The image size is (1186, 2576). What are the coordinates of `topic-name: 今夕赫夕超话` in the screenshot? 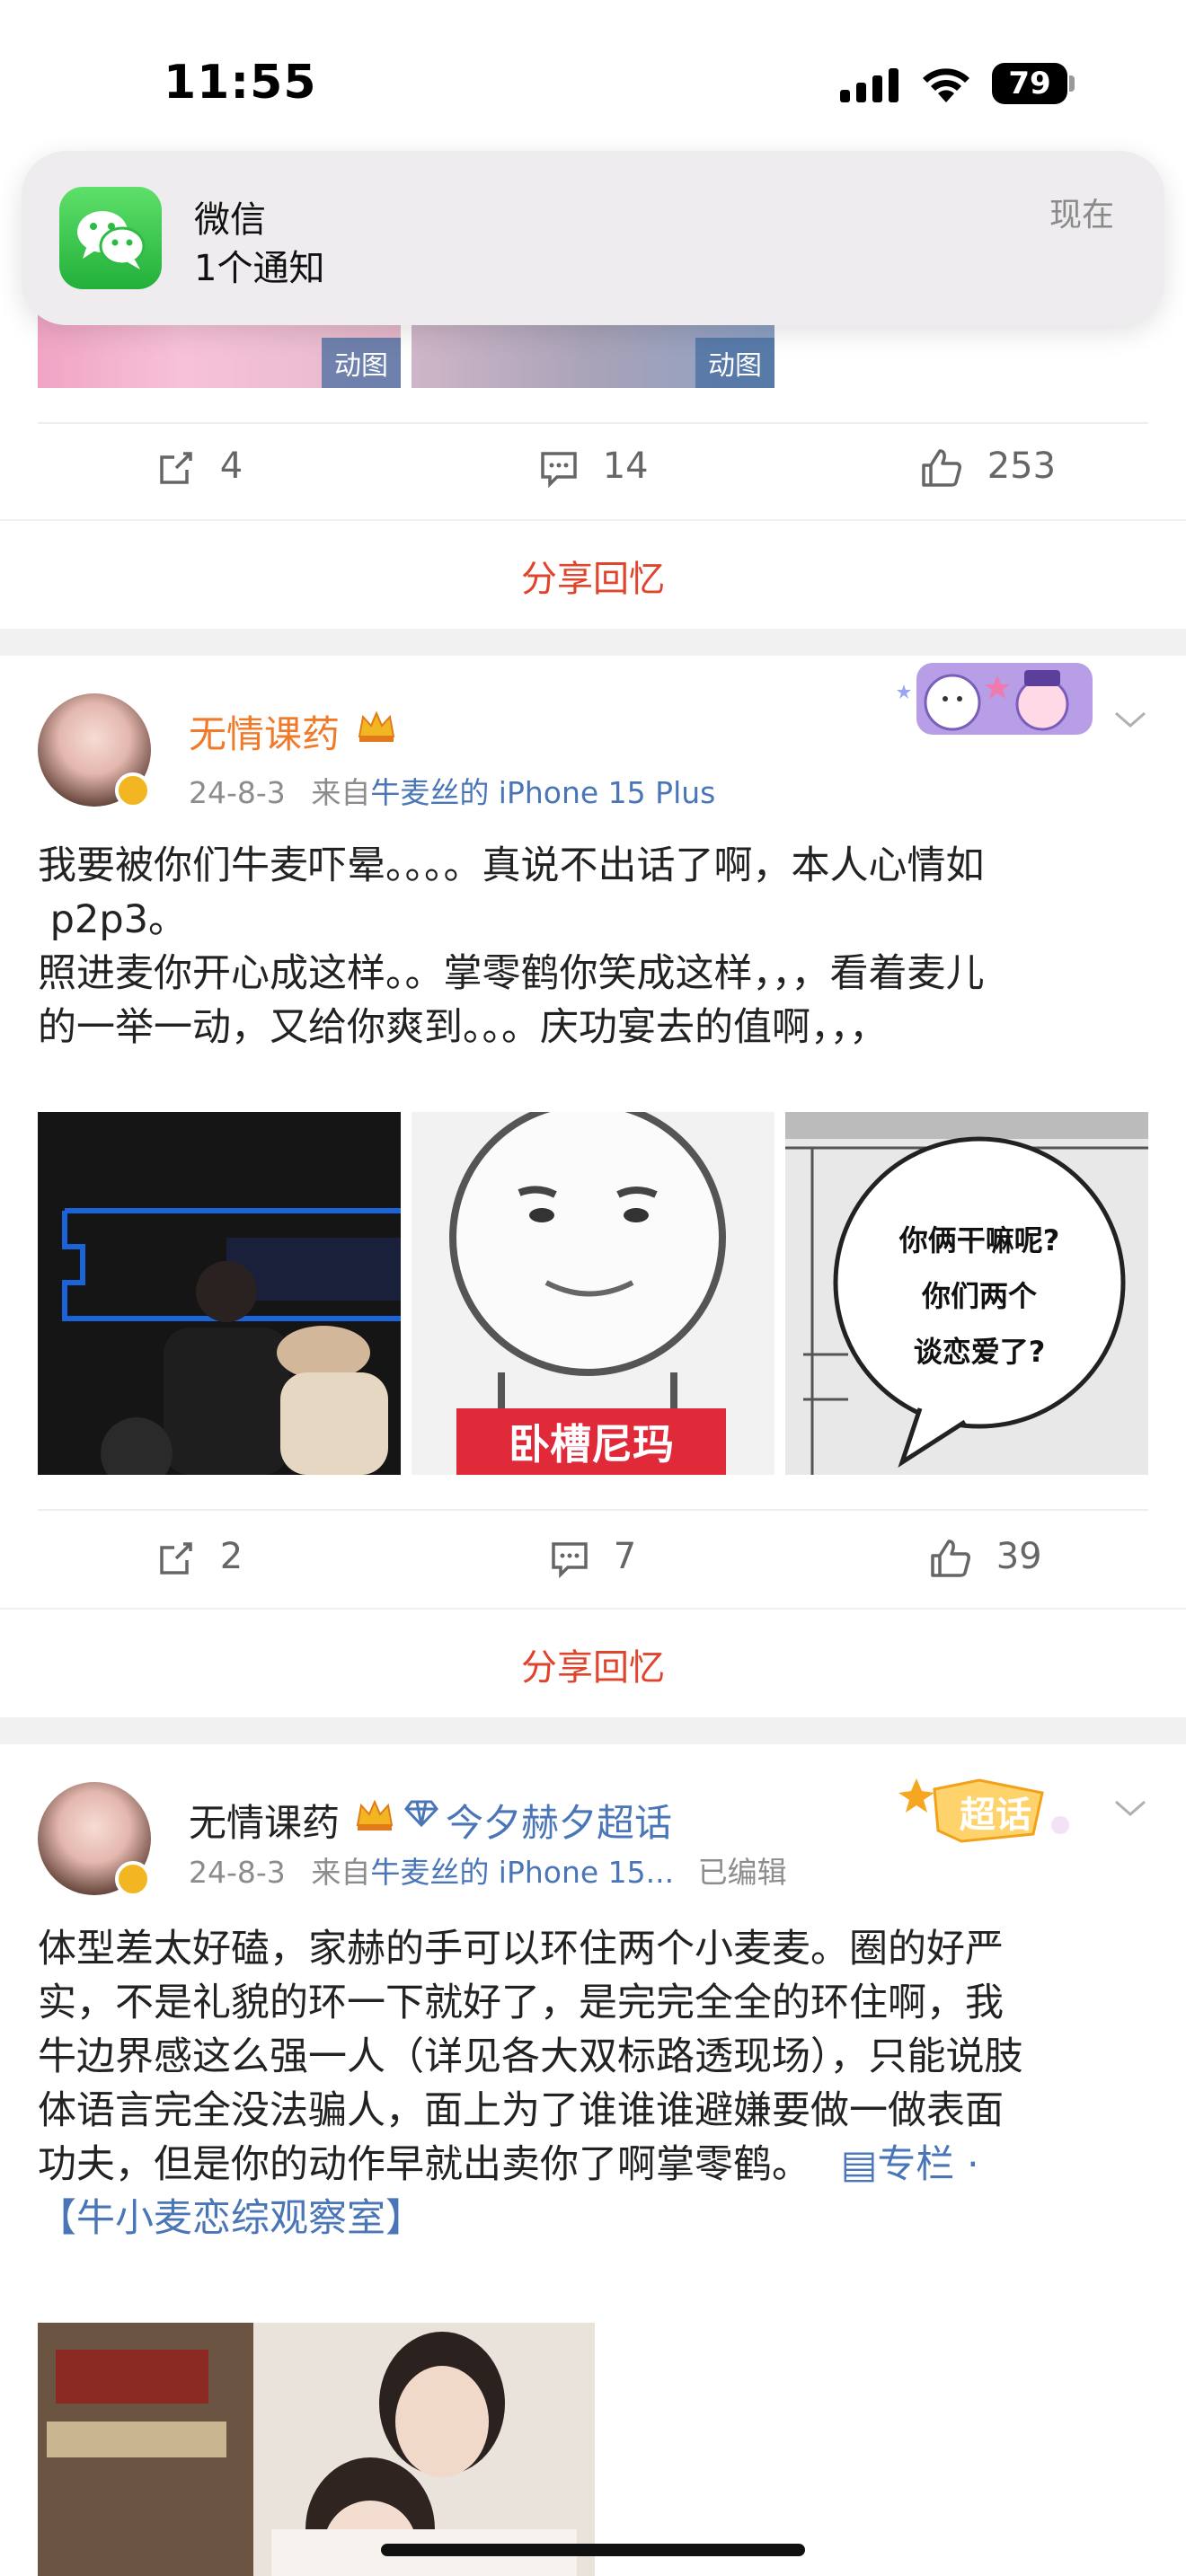 It's located at (559, 1823).